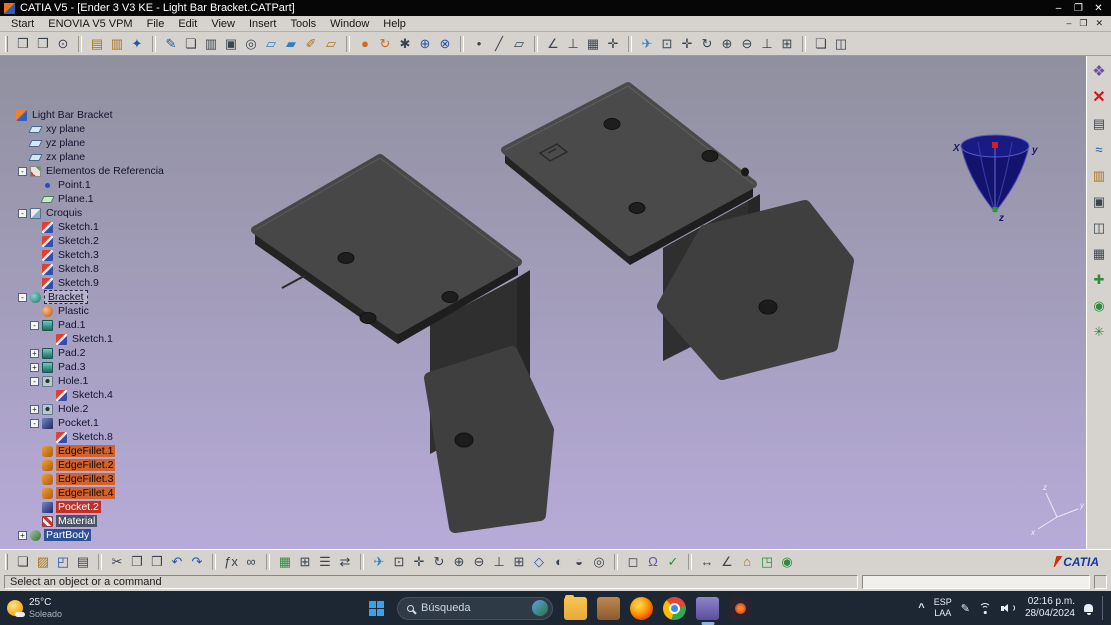 This screenshot has width=1111, height=625. I want to click on columns-icon: ▥, so click(211, 44).